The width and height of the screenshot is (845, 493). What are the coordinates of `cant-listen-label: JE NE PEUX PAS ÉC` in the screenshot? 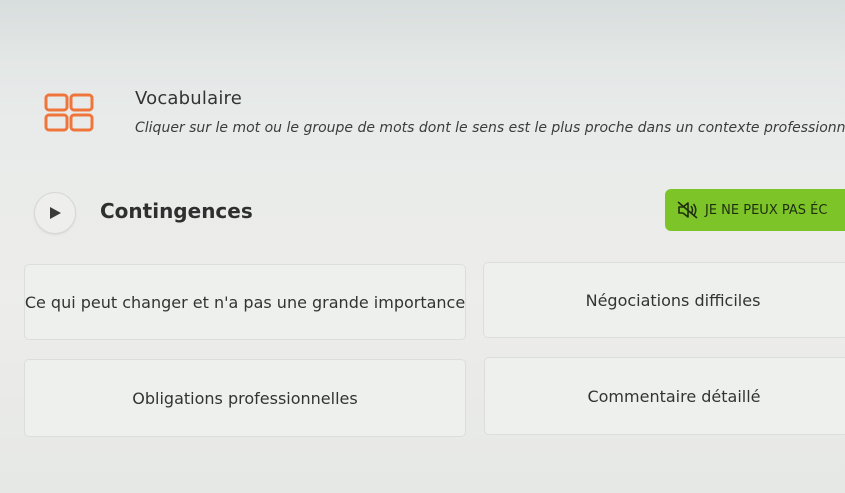 It's located at (766, 210).